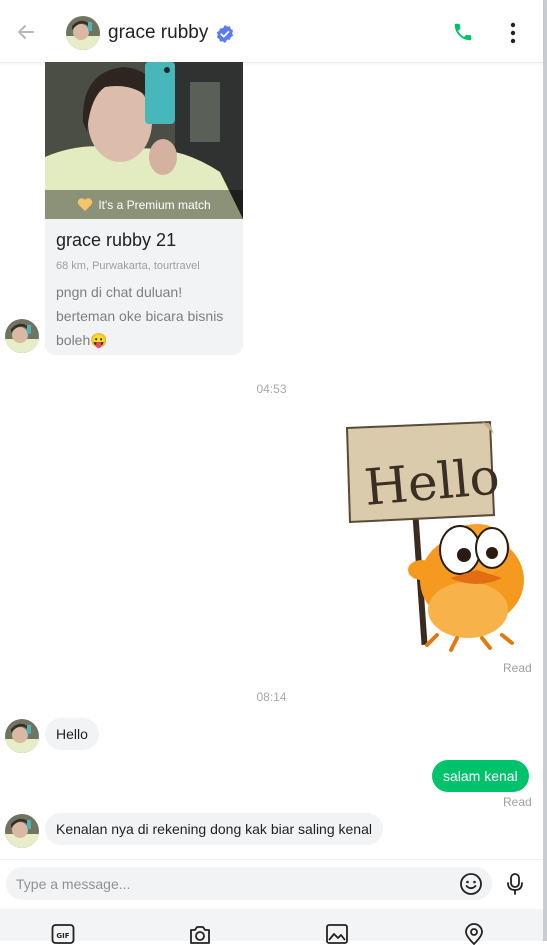  What do you see at coordinates (154, 204) in the screenshot?
I see `premium-match-label: It's a Premium match` at bounding box center [154, 204].